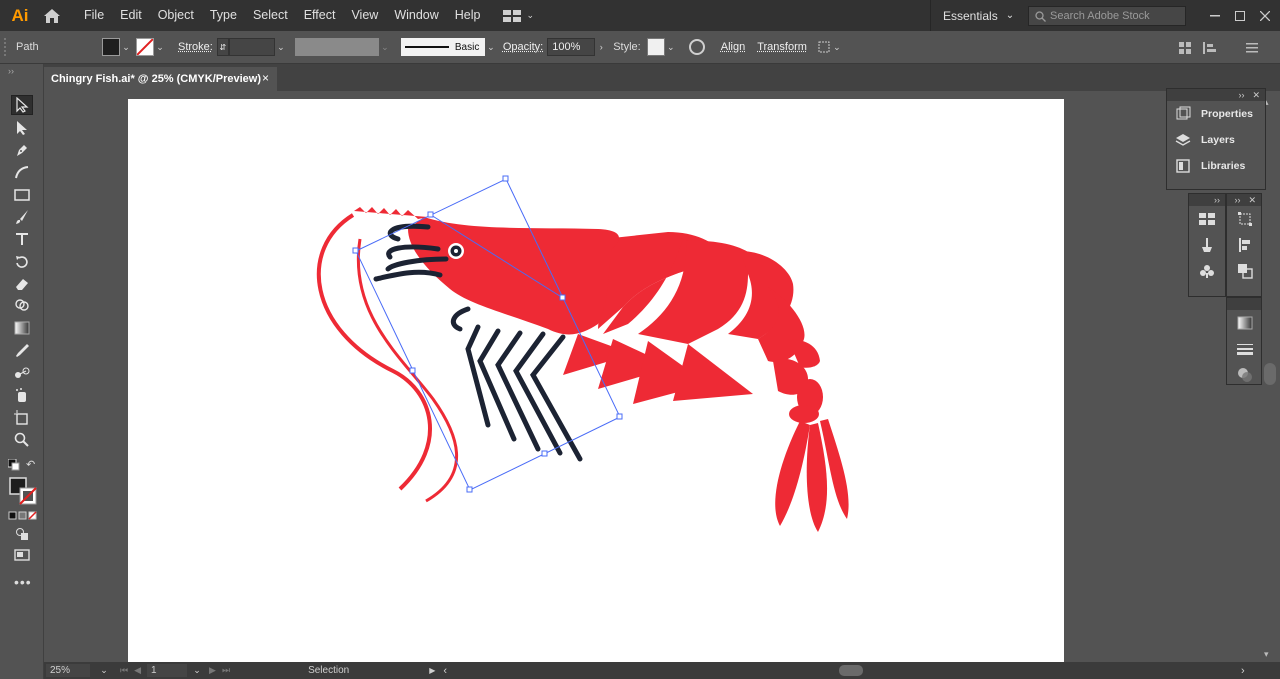 The width and height of the screenshot is (1280, 679). I want to click on scroll-left-arrow: ‹, so click(445, 671).